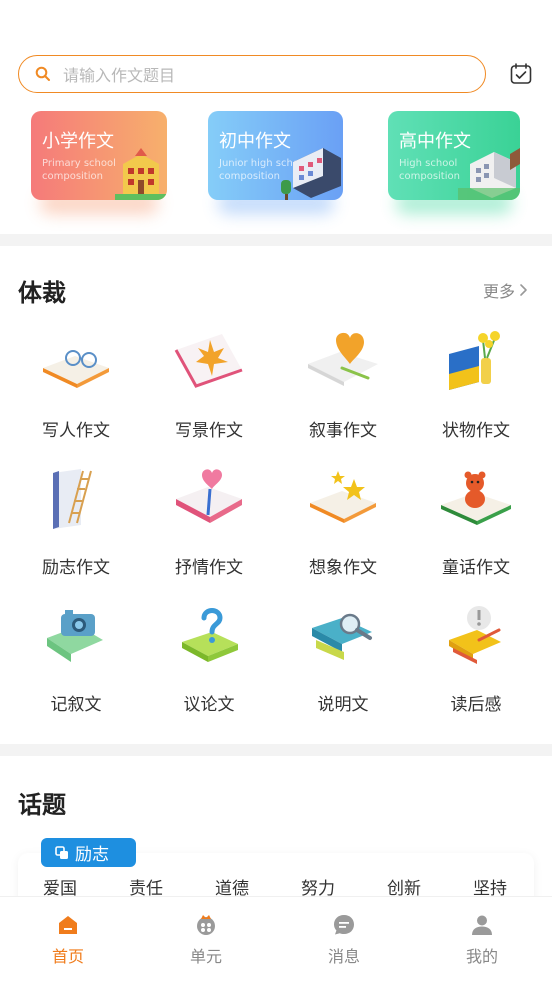  Describe the element at coordinates (480, 940) in the screenshot. I see `tab-profile: 我的` at that location.